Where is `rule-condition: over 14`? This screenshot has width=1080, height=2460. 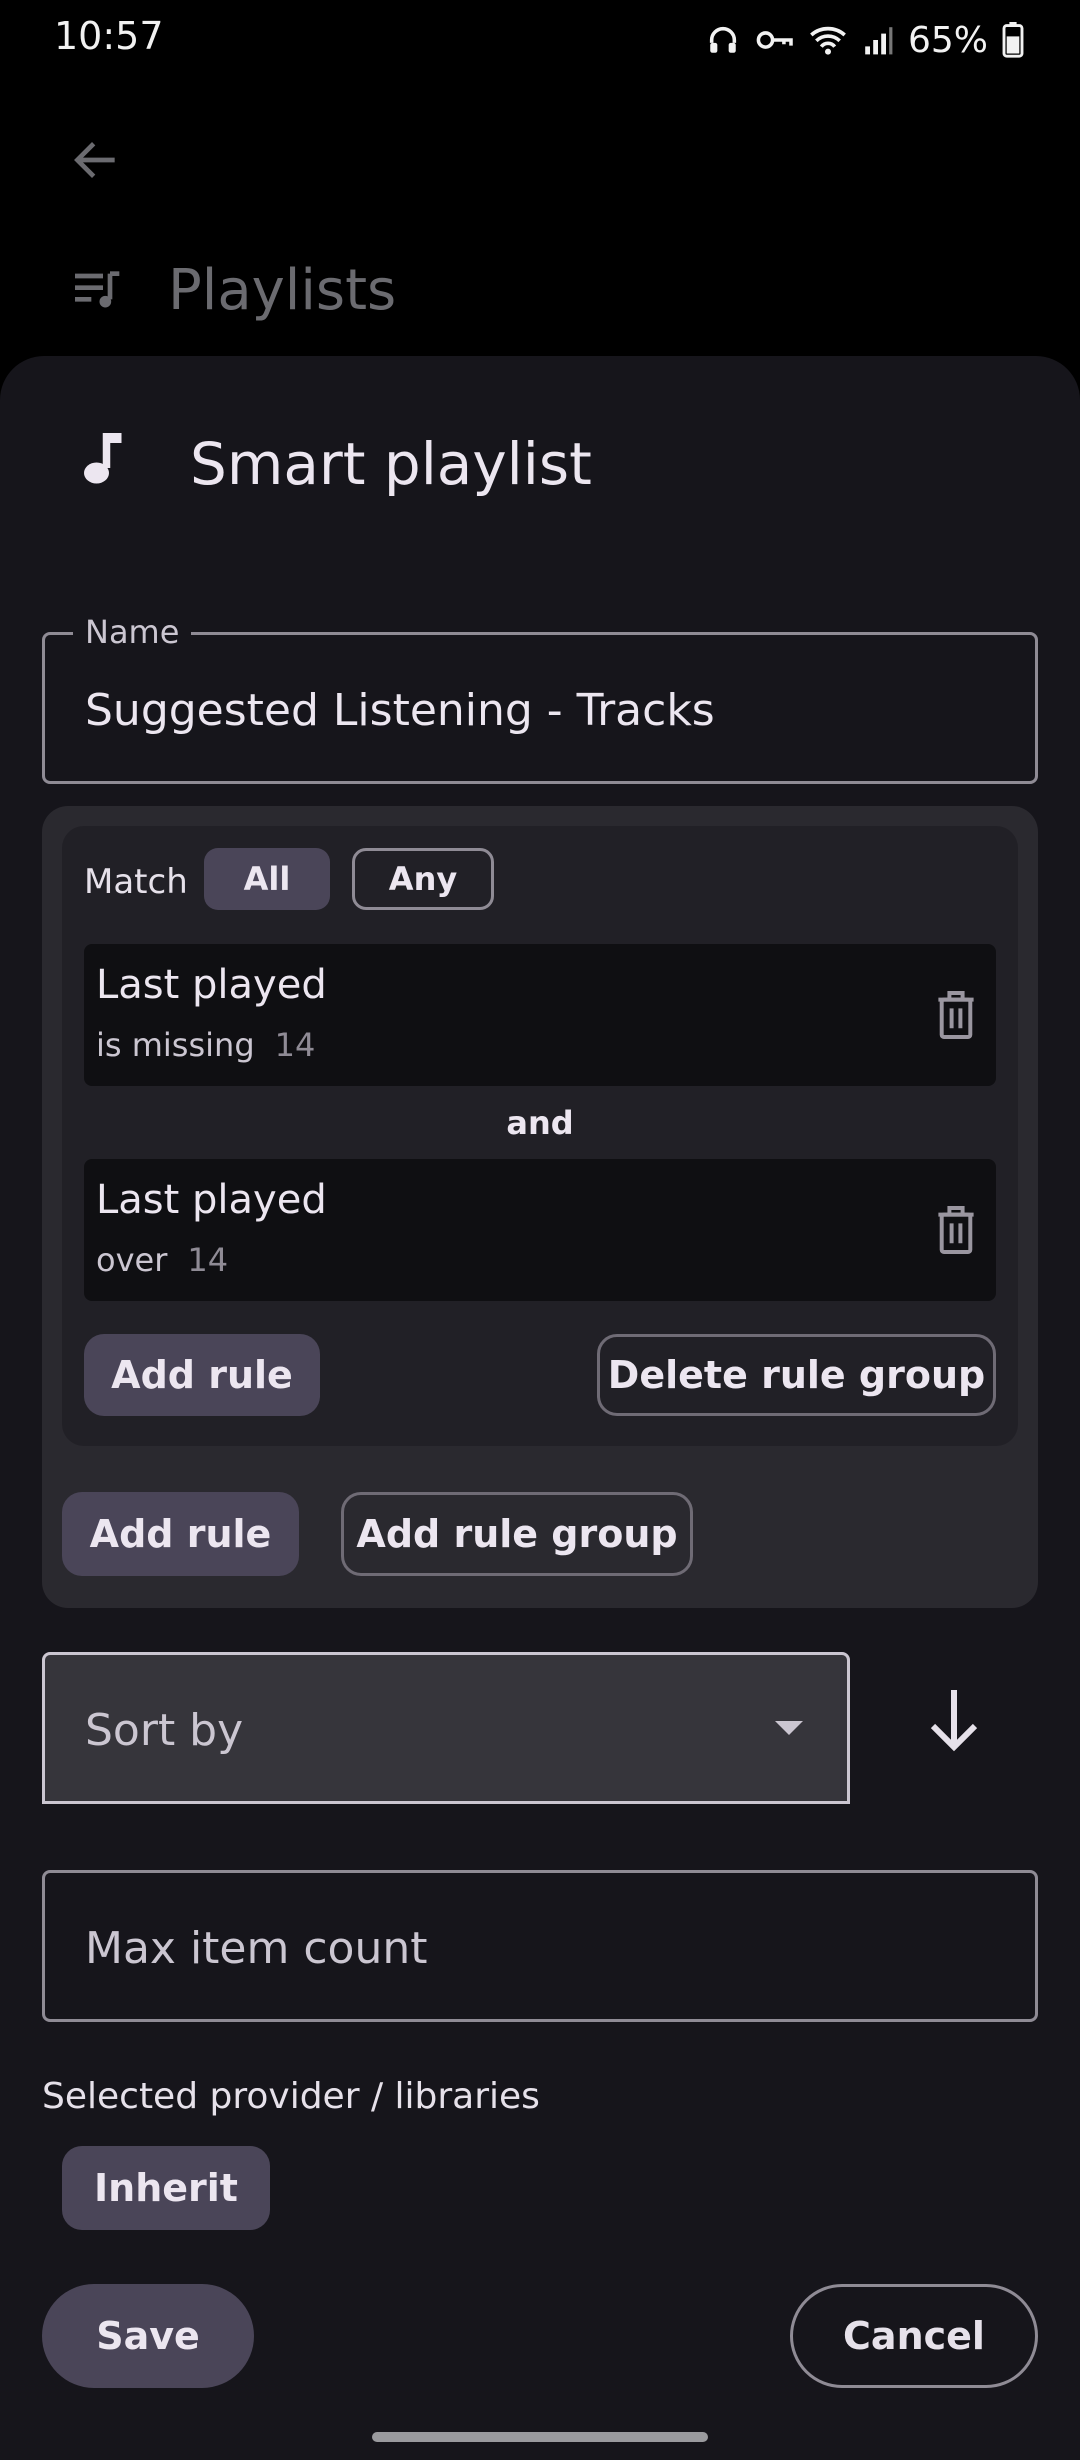 rule-condition: over 14 is located at coordinates (162, 1260).